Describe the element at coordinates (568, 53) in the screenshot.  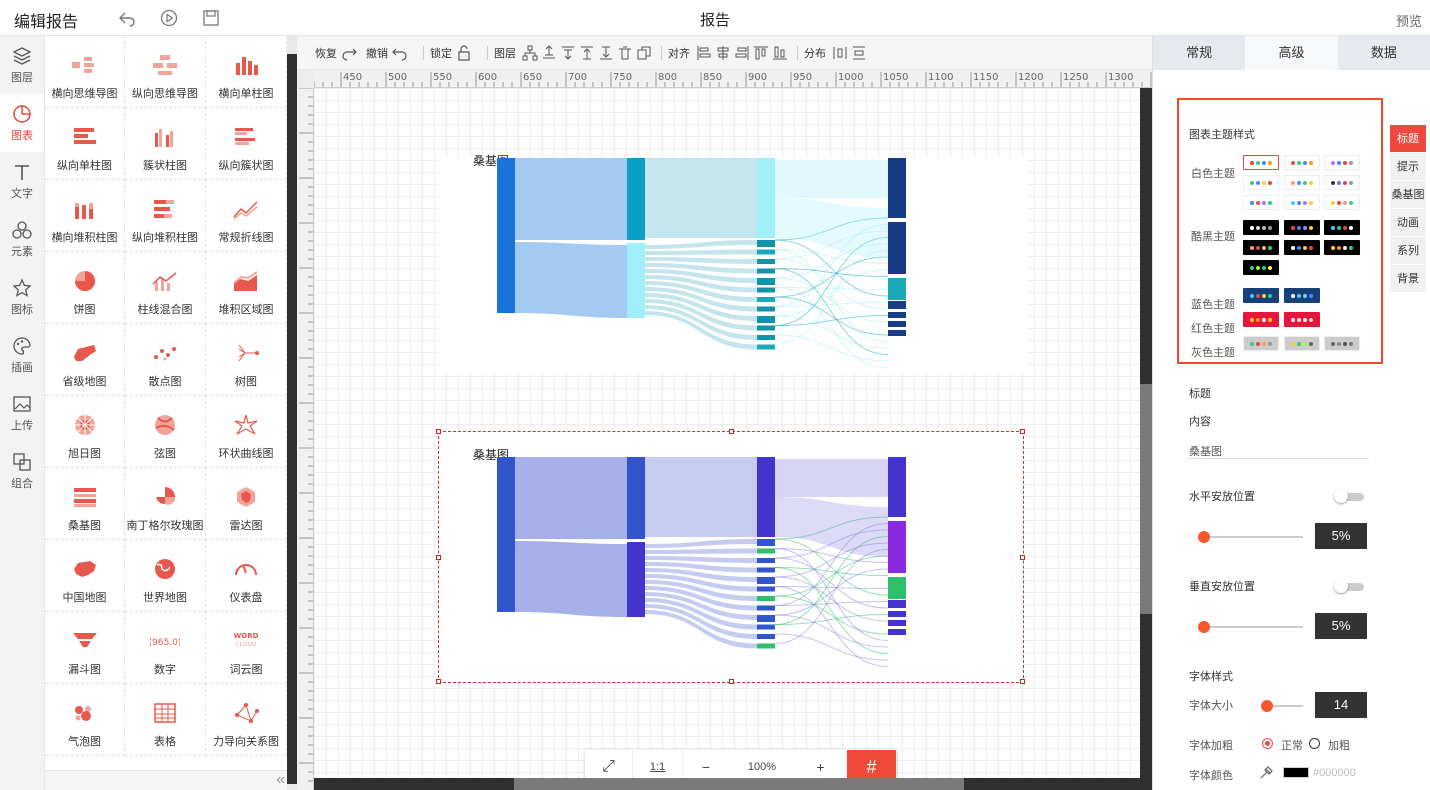
I see `send-down-icon` at that location.